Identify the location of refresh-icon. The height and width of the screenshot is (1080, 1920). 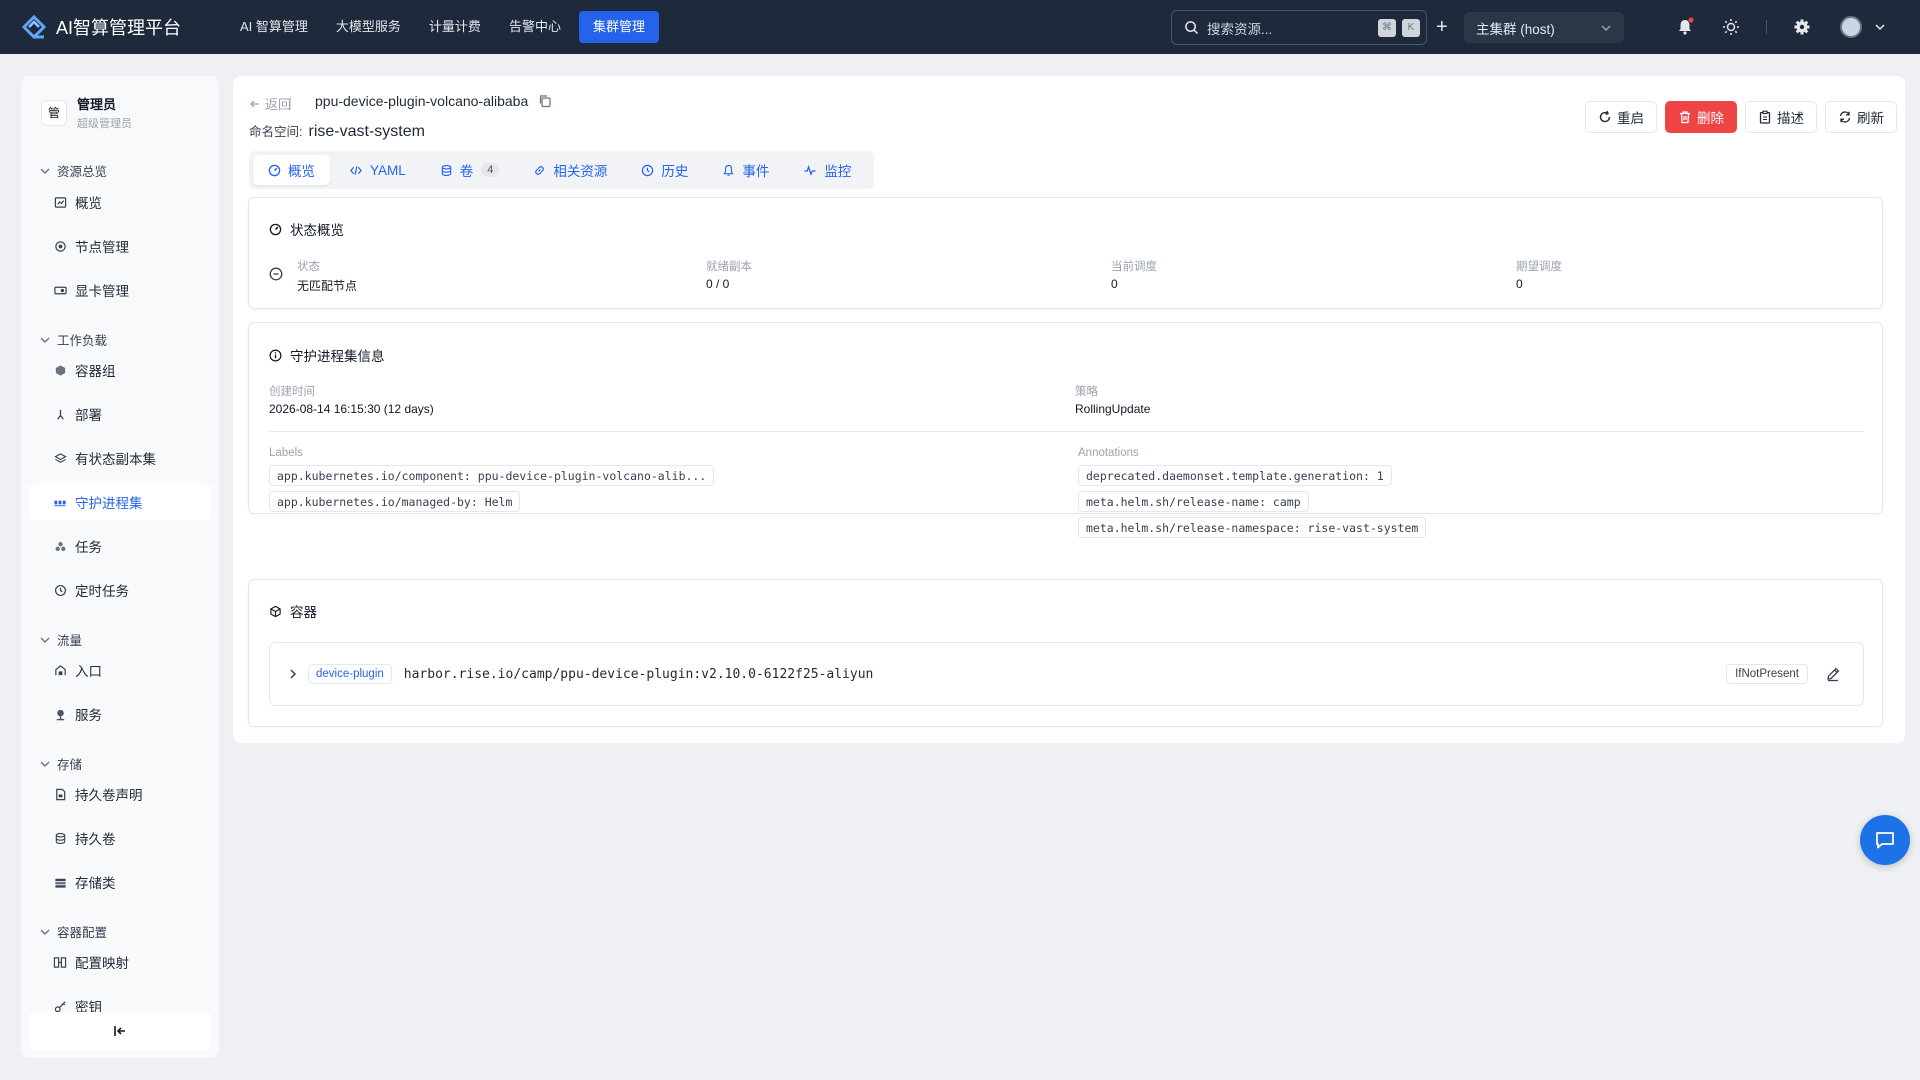
(1845, 117).